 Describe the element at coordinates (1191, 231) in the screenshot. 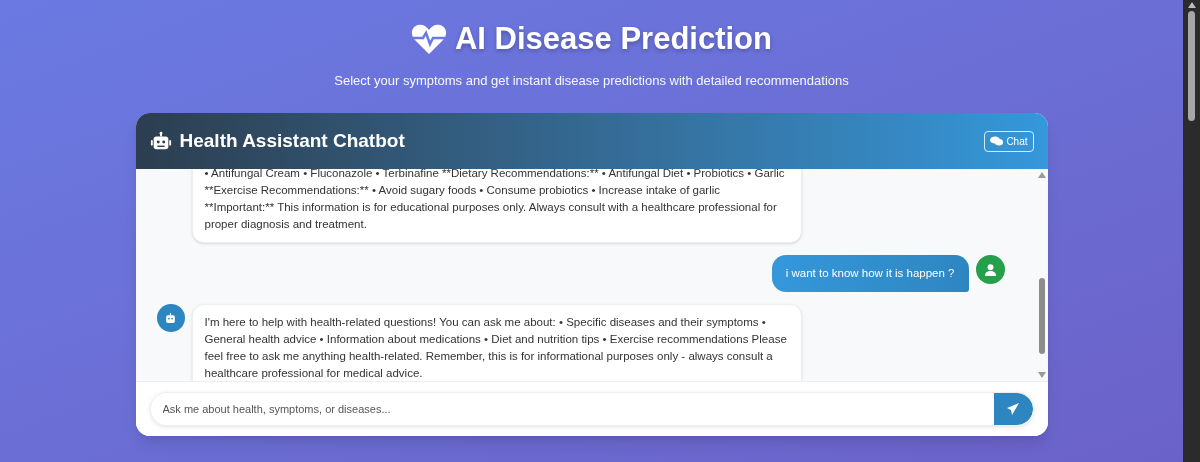

I see `page-scrollbar` at that location.